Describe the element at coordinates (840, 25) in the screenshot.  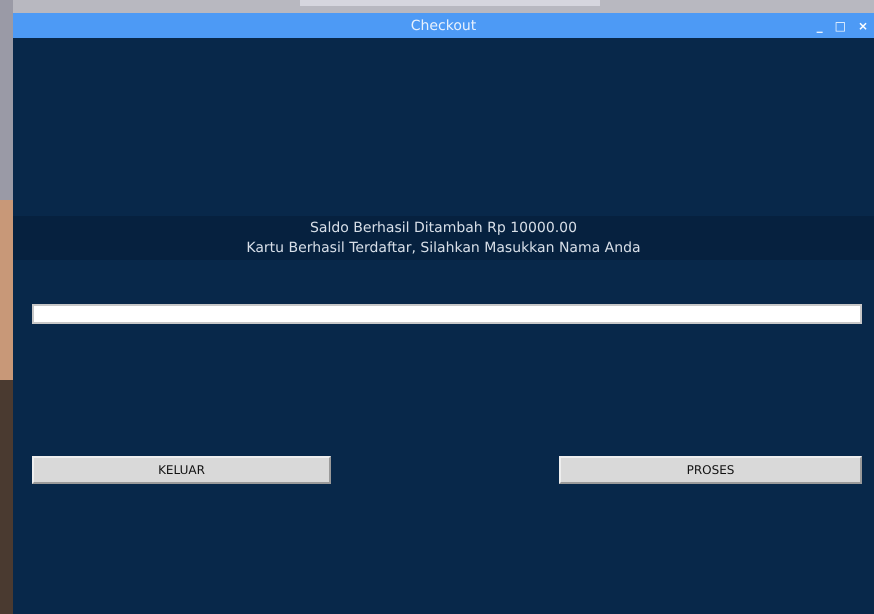
I see `maximize-button: □` at that location.